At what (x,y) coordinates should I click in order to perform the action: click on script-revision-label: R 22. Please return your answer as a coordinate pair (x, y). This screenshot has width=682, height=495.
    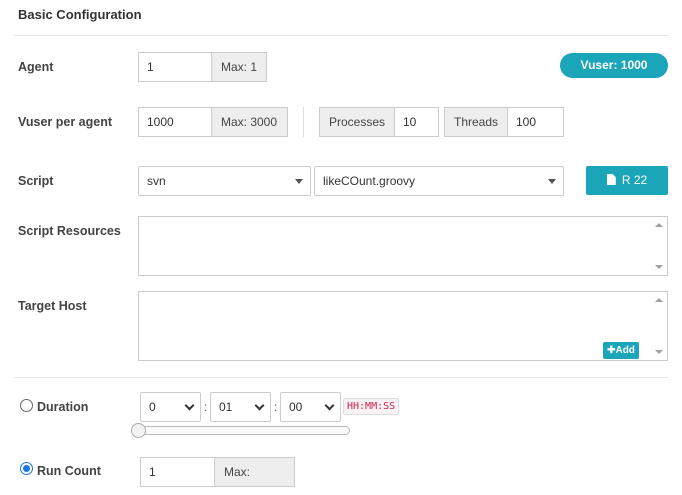
    Looking at the image, I should click on (634, 180).